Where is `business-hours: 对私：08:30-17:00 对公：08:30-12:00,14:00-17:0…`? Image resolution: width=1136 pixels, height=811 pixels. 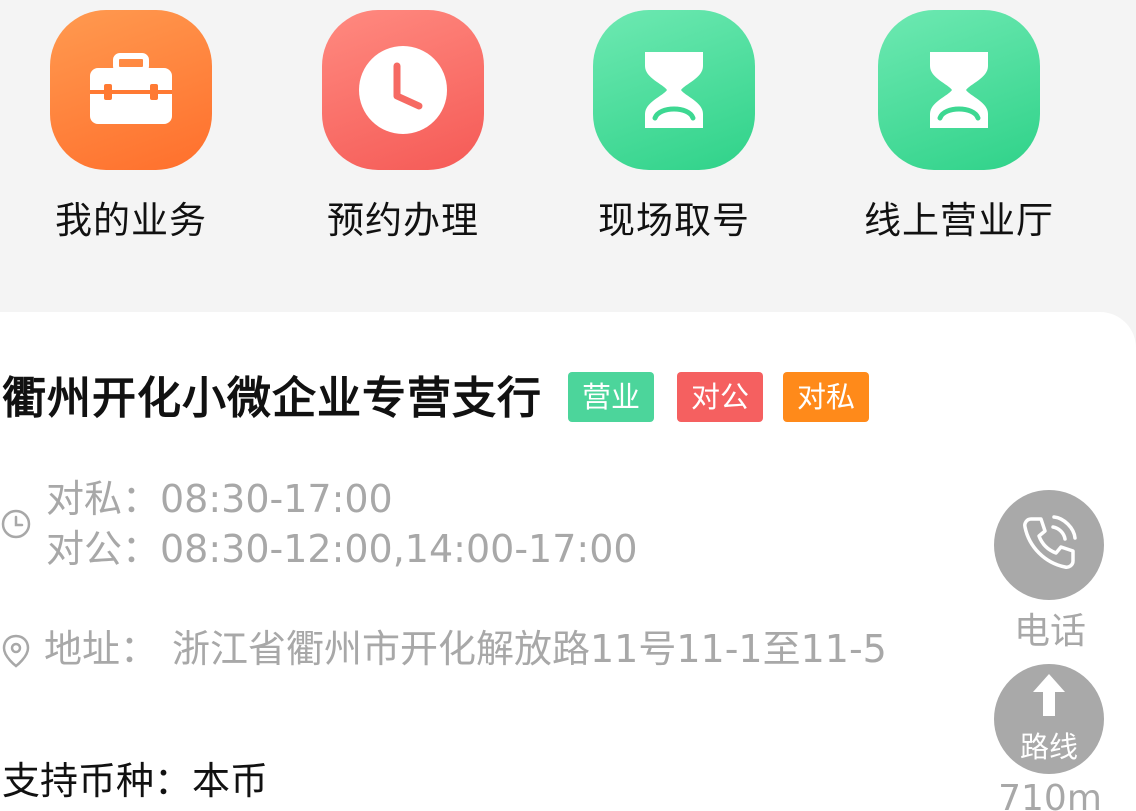
business-hours: 对私：08:30-17:00 对公：08:30-12:00,14:00-17:0… is located at coordinates (342, 524).